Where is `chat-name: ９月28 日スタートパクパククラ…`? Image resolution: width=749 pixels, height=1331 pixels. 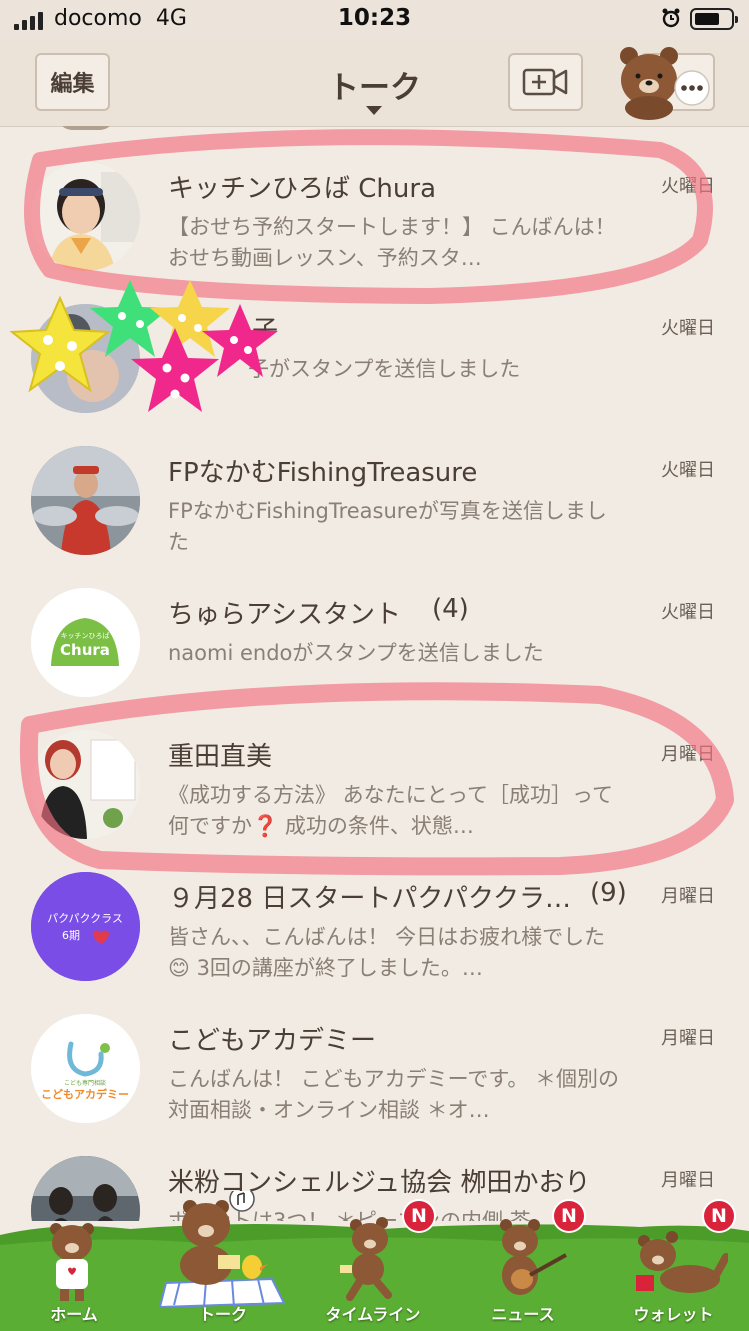
chat-name: ９月28 日スタートパクパククラ… is located at coordinates (370, 899).